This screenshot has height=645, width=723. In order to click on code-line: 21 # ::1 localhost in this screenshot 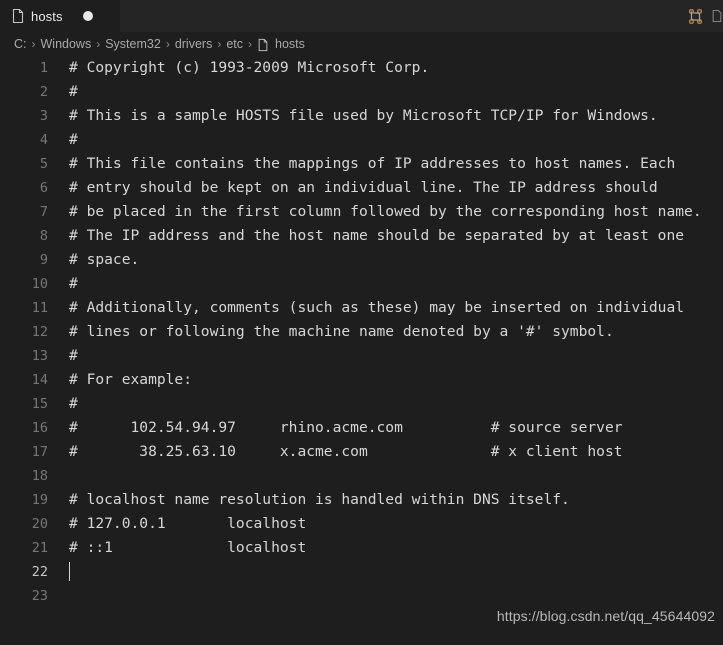, I will do `click(361, 548)`.